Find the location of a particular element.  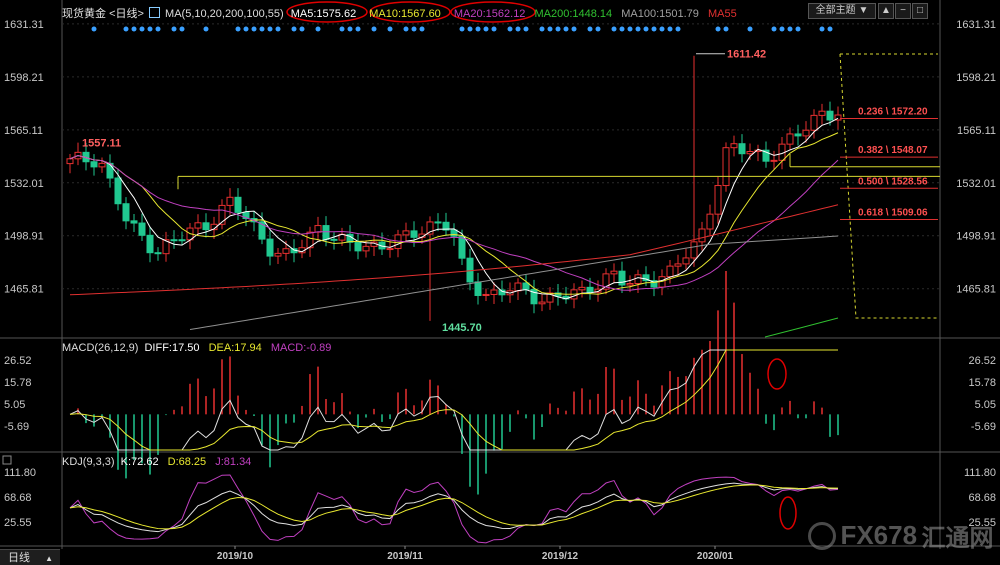

macd-tick-label: -5.69 is located at coordinates (983, 427).